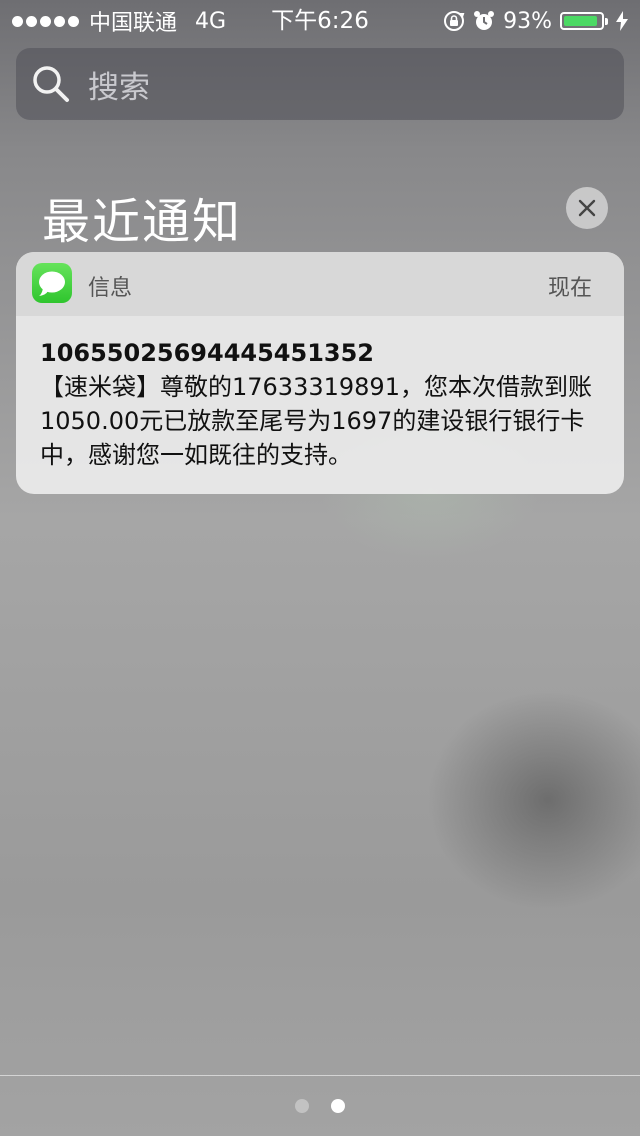  Describe the element at coordinates (622, 21) in the screenshot. I see `charging-bolt-icon` at that location.